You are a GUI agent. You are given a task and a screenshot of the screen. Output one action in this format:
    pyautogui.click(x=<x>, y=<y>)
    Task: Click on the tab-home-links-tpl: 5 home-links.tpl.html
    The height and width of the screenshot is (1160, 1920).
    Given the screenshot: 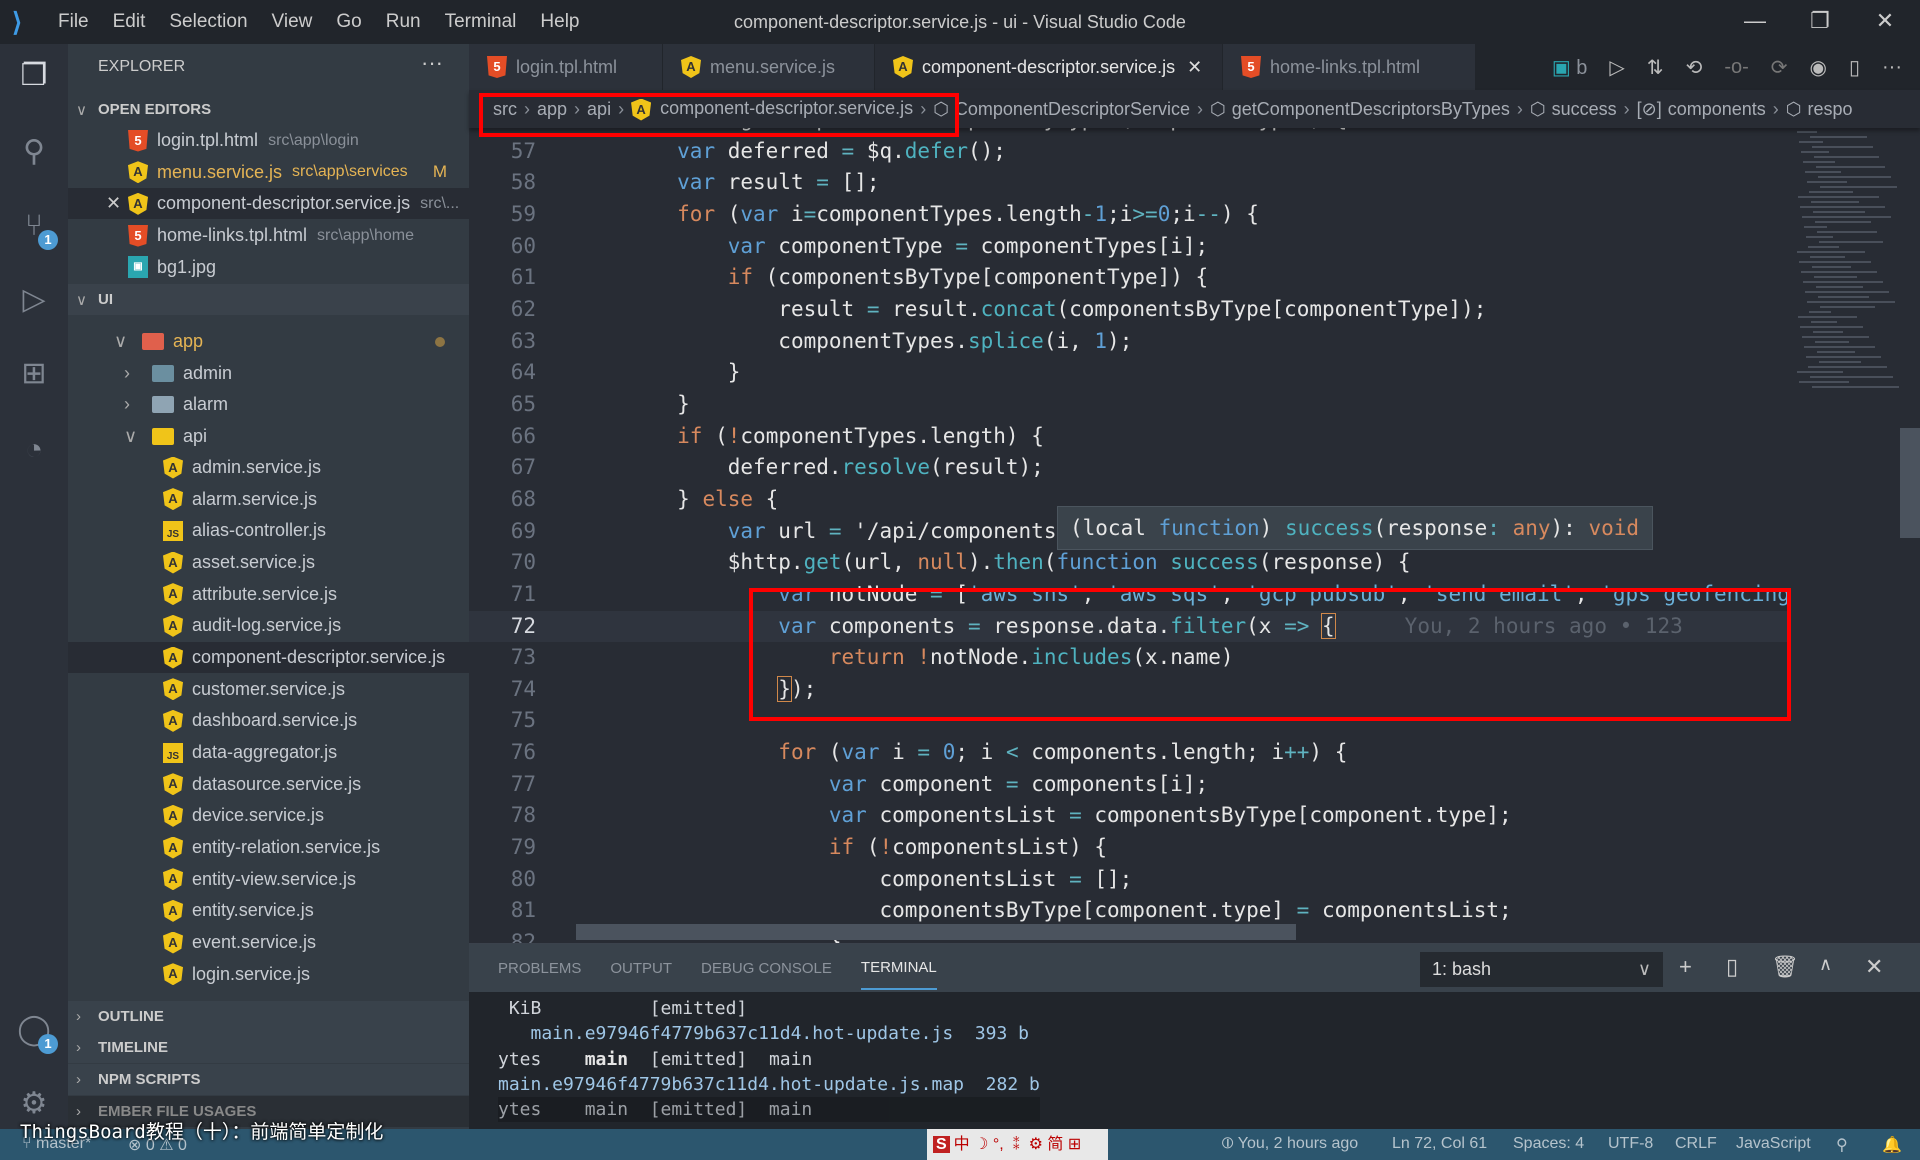 What is the action you would take?
    pyautogui.click(x=1349, y=67)
    